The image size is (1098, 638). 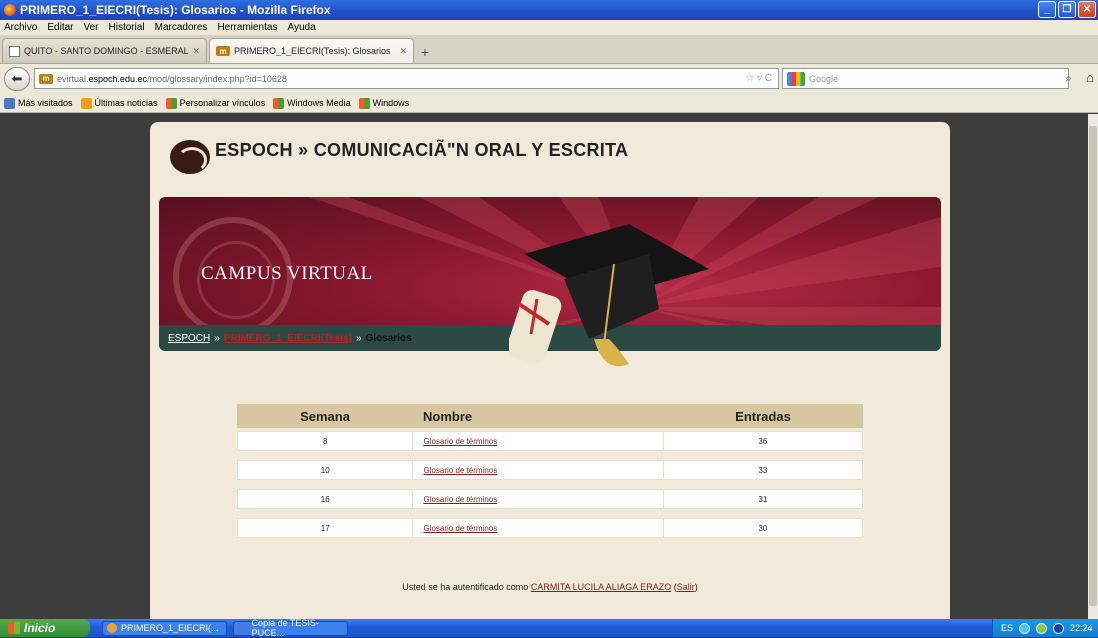 What do you see at coordinates (425, 52) in the screenshot?
I see `new-tab-button: +` at bounding box center [425, 52].